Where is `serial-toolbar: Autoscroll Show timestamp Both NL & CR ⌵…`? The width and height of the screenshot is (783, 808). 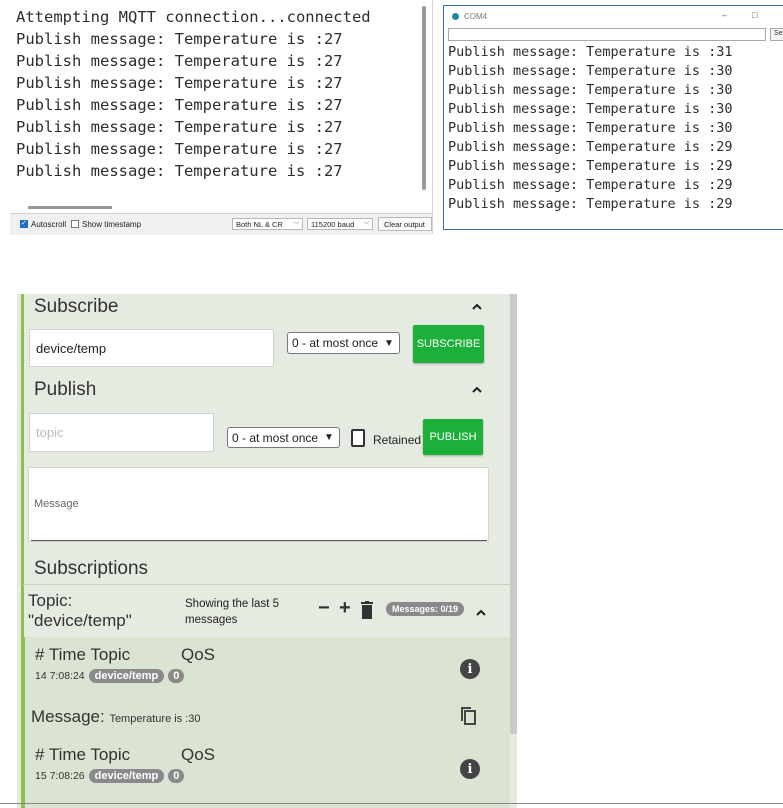 serial-toolbar: Autoscroll Show timestamp Both NL & CR ⌵… is located at coordinates (221, 224).